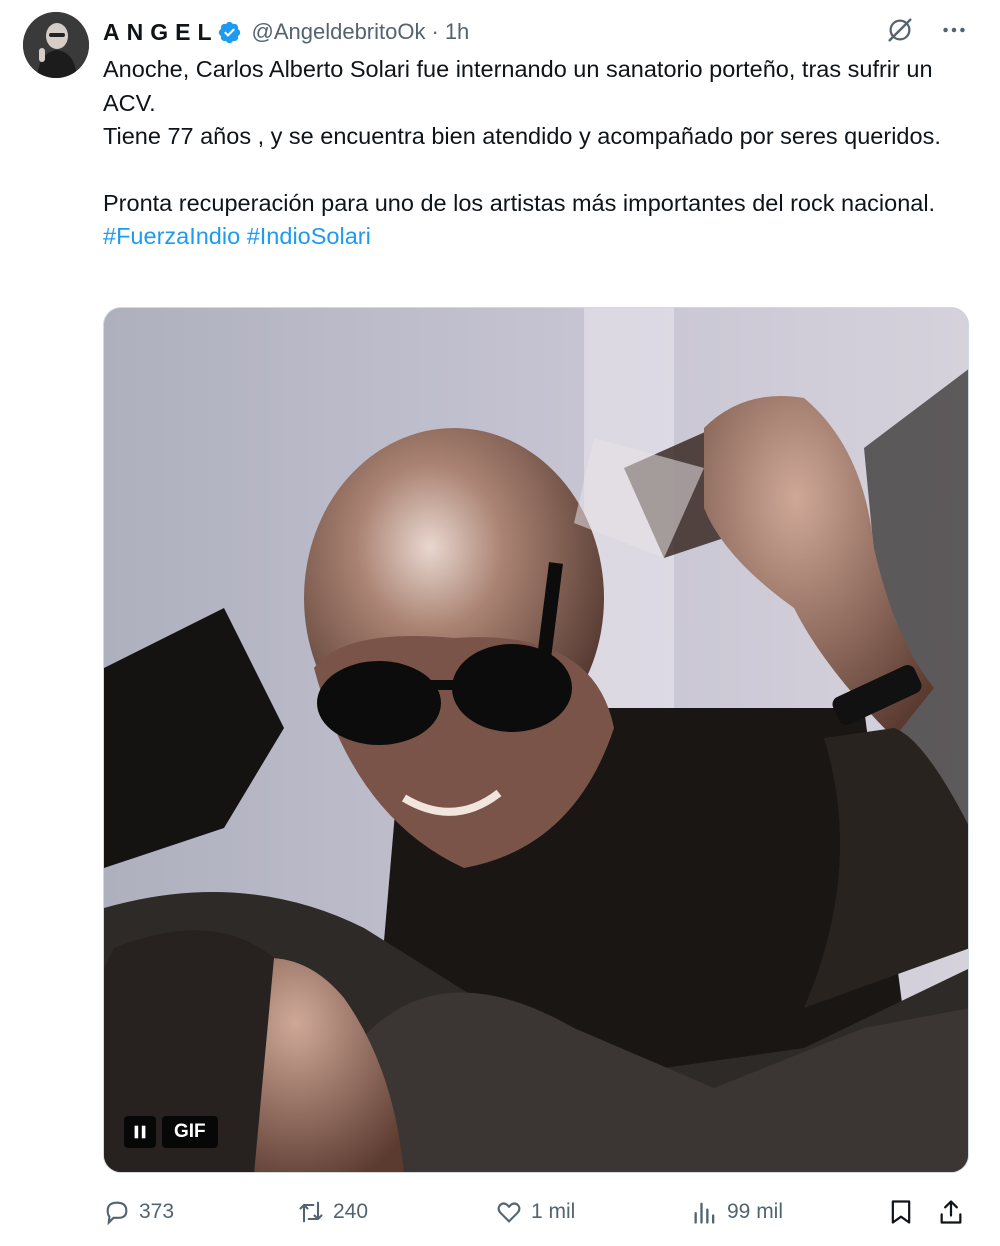  I want to click on bookmark-icon, so click(901, 1212).